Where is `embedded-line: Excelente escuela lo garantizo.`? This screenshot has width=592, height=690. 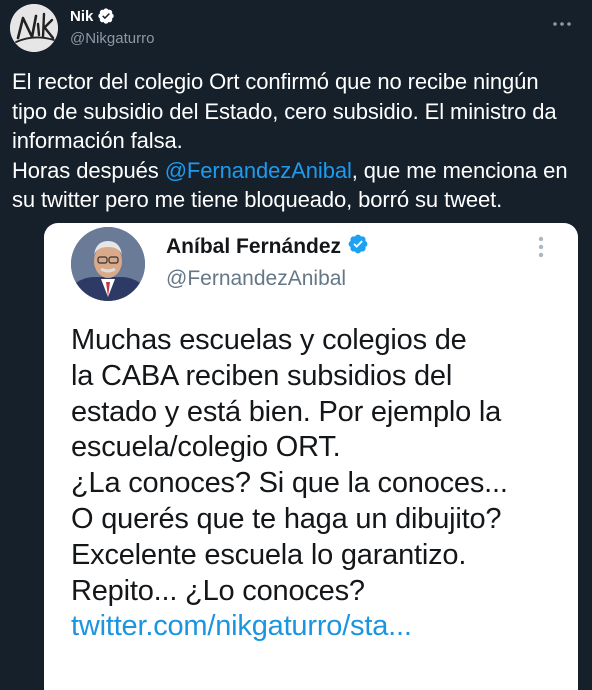
embedded-line: Excelente escuela lo garantizo. is located at coordinates (269, 554).